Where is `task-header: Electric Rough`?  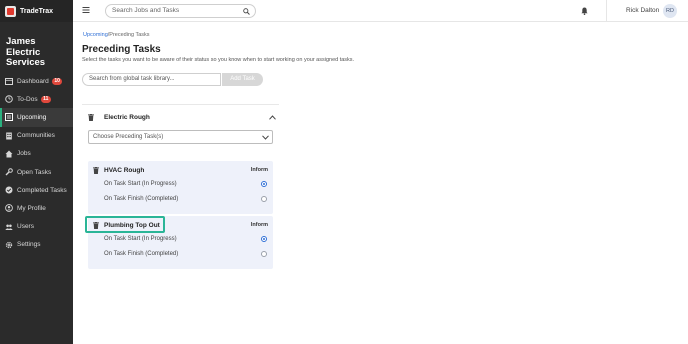 task-header: Electric Rough is located at coordinates (183, 119).